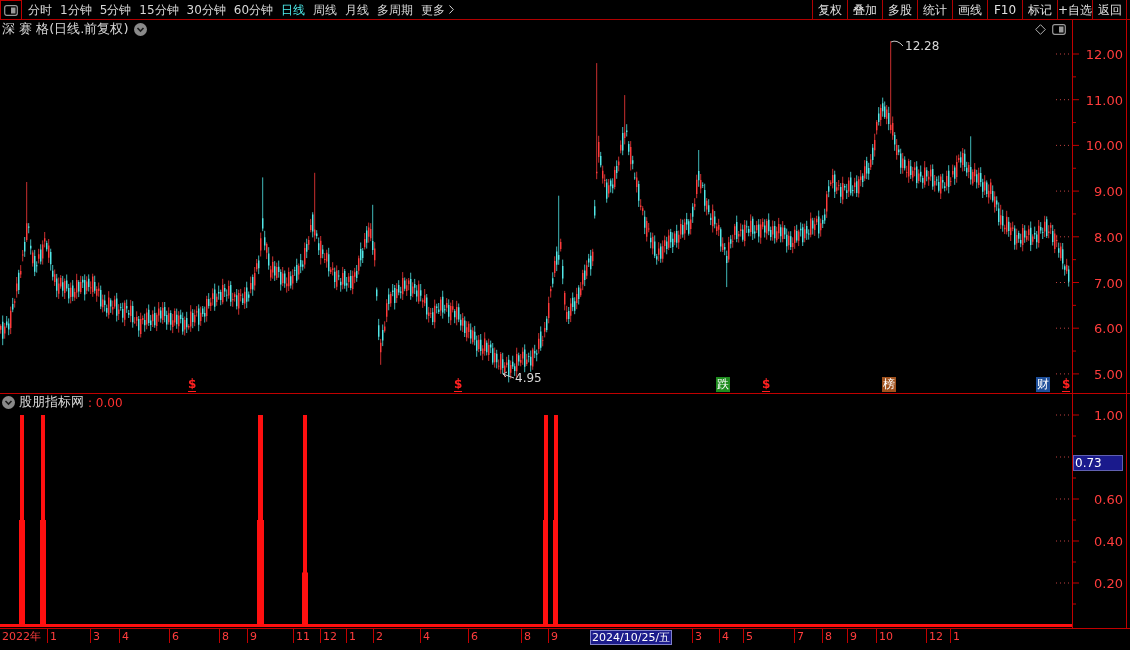 The width and height of the screenshot is (1130, 650). I want to click on toolbar-button: 叠加, so click(864, 9).